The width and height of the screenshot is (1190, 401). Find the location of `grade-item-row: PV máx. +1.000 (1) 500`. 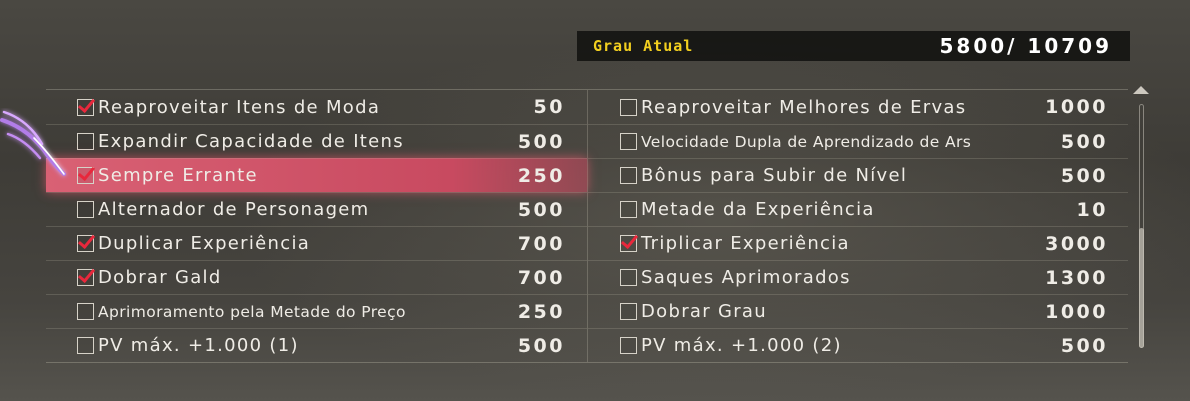

grade-item-row: PV máx. +1.000 (1) 500 is located at coordinates (316, 345).